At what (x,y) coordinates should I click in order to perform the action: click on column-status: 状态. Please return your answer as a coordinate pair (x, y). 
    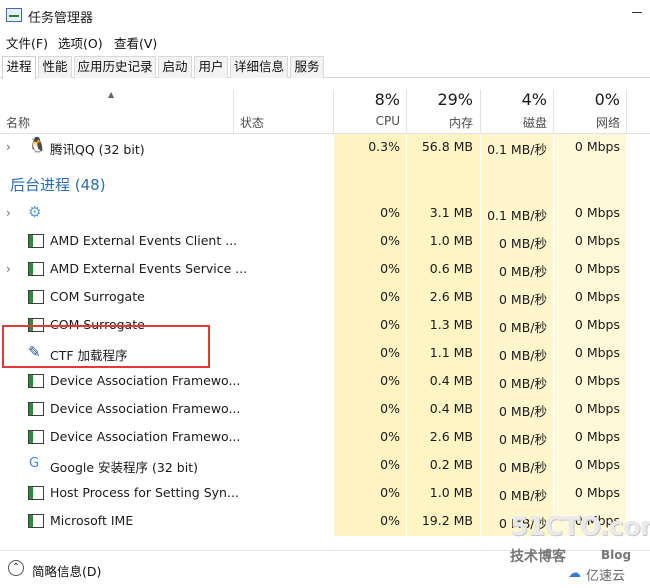
    Looking at the image, I should click on (252, 122).